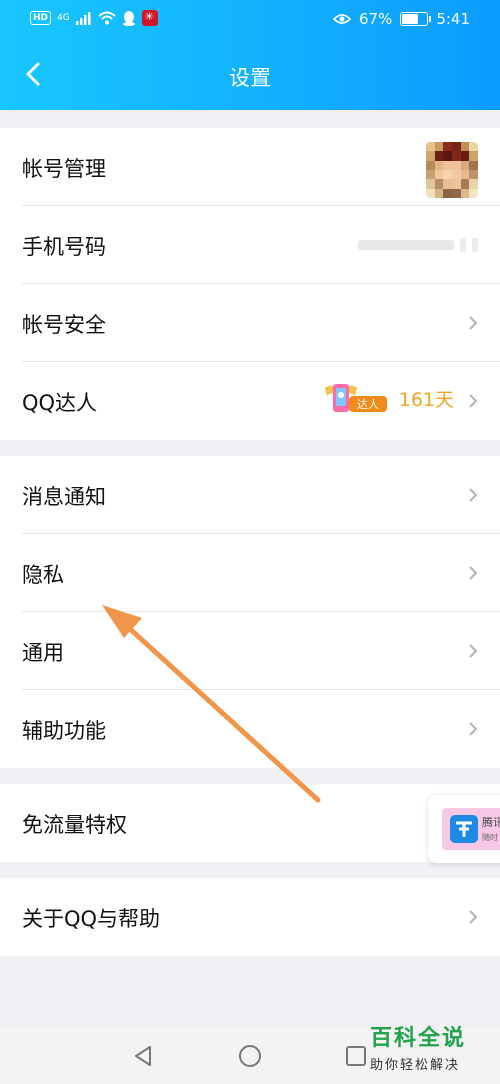  I want to click on row-privacy: 隐私, so click(250, 573).